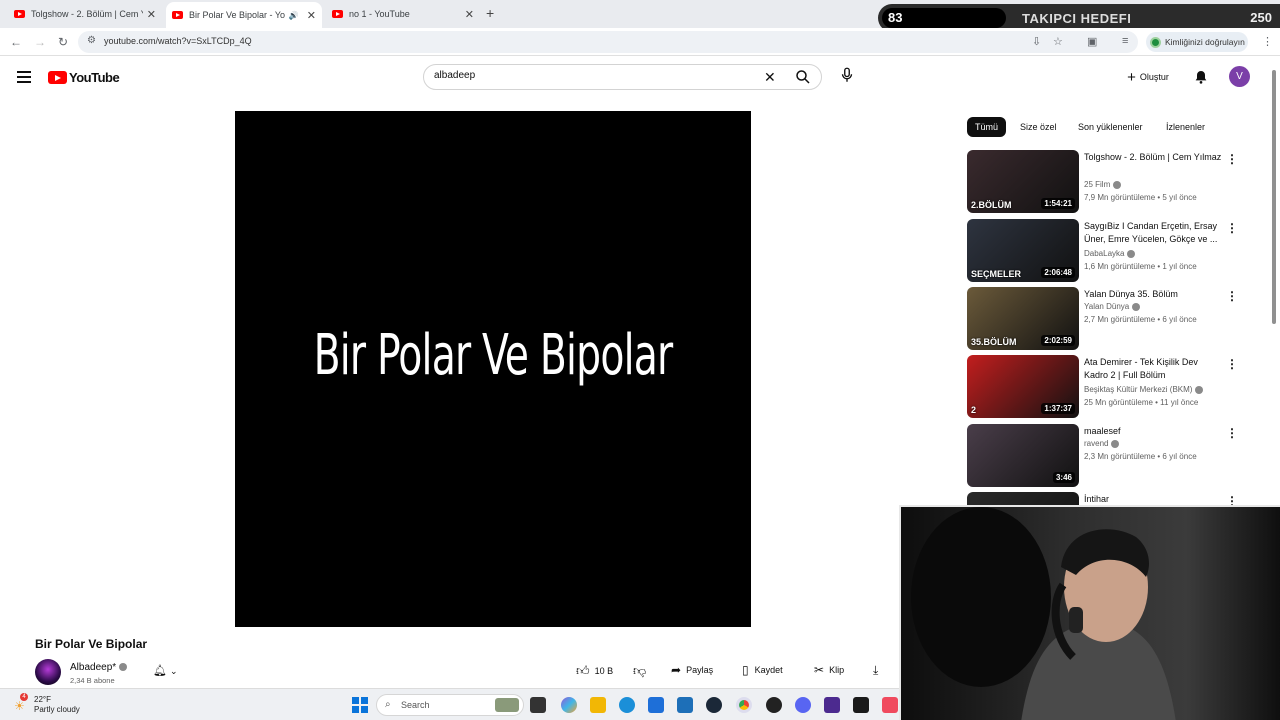 This screenshot has height=720, width=1280. Describe the element at coordinates (832, 705) in the screenshot. I see `app-icon` at that location.